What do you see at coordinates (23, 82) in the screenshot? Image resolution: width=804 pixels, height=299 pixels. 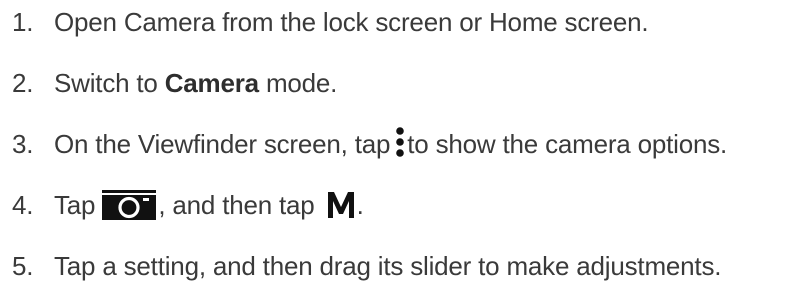 I see `step-number: 2.` at bounding box center [23, 82].